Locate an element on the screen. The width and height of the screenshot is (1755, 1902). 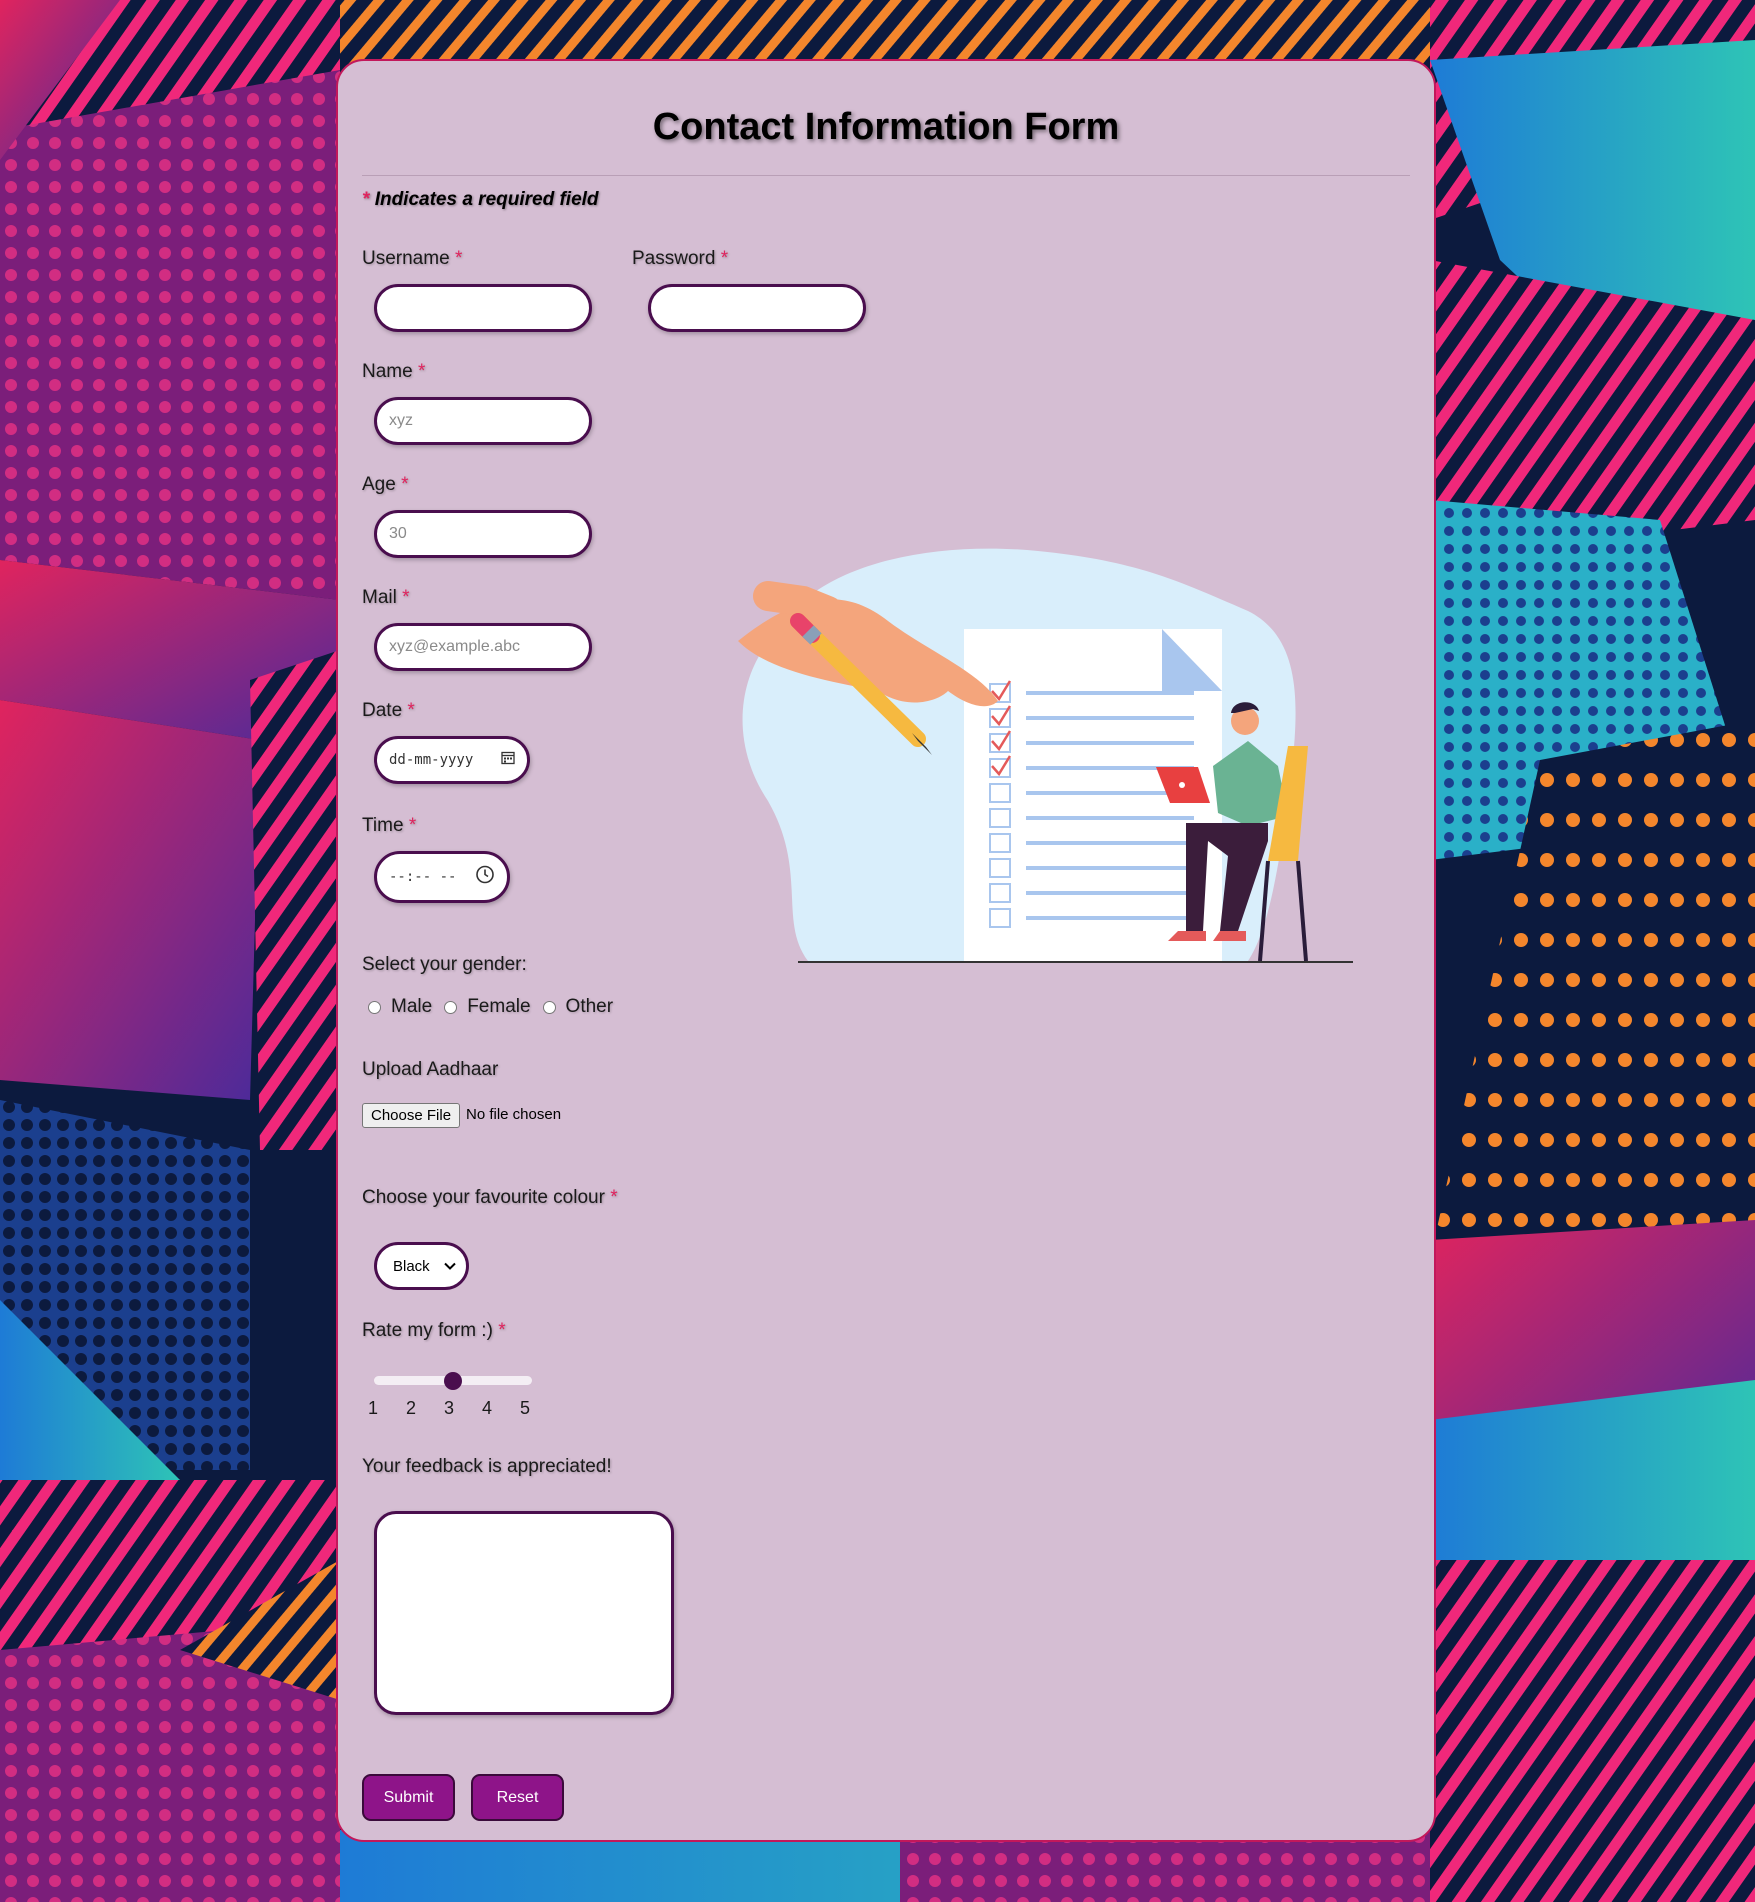
mail-label: Mail * is located at coordinates (386, 598).